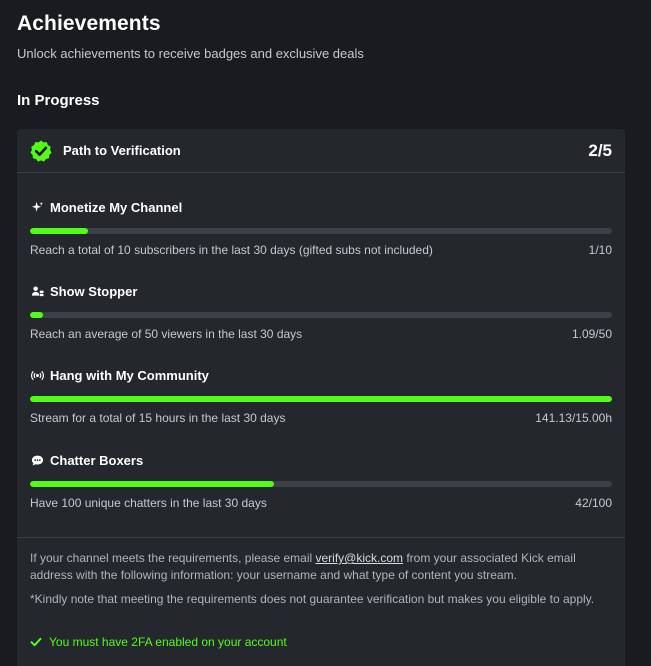 This screenshot has width=651, height=666. Describe the element at coordinates (37, 375) in the screenshot. I see `broadcast-icon` at that location.